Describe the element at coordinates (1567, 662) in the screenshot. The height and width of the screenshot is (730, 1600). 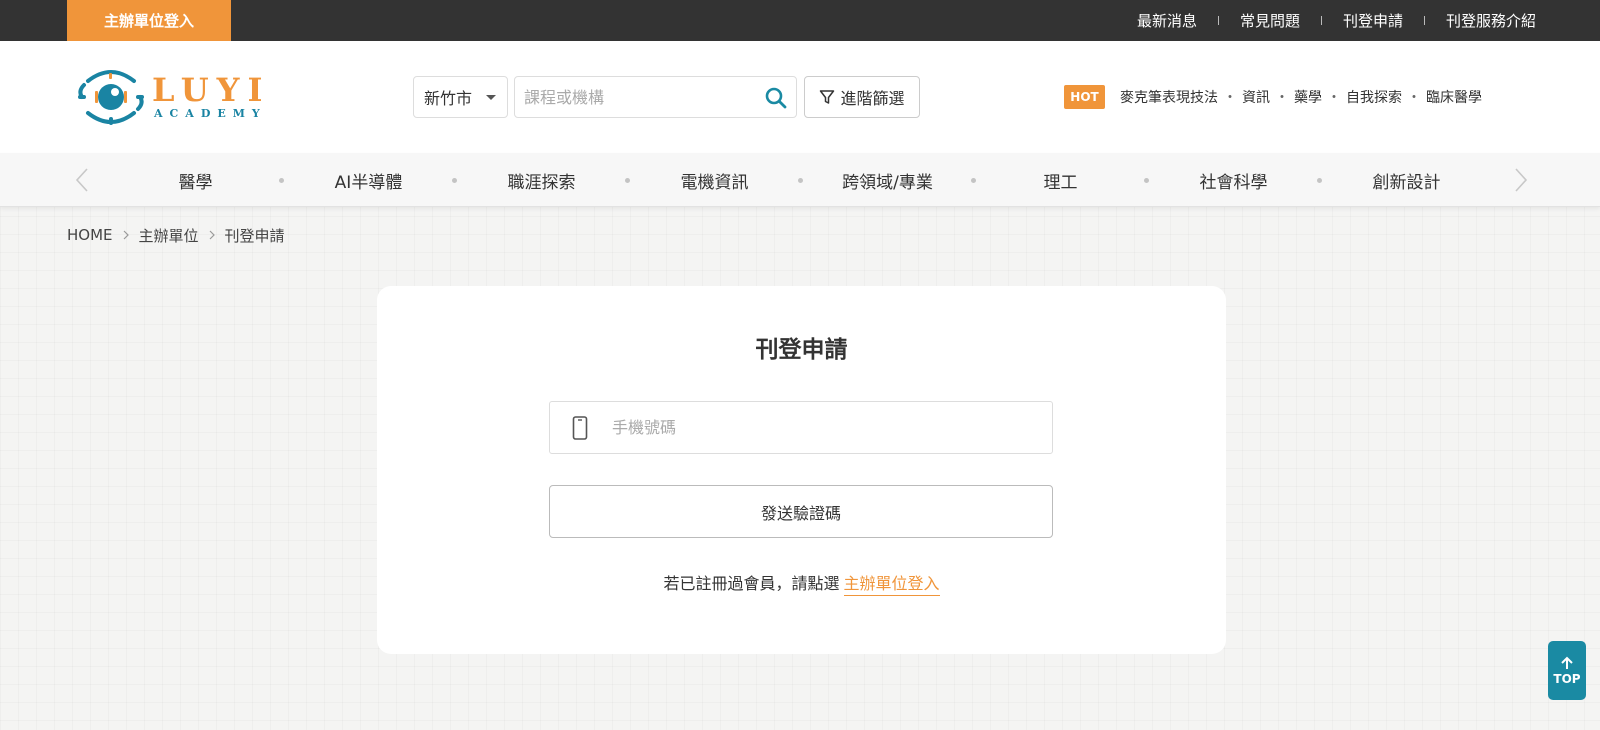
I see `arrow-up-icon` at that location.